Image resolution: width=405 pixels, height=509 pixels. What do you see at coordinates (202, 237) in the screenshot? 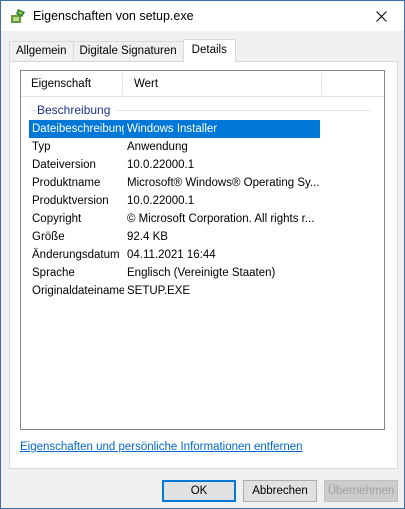
I see `table-row: Größe 92.4 KB` at bounding box center [202, 237].